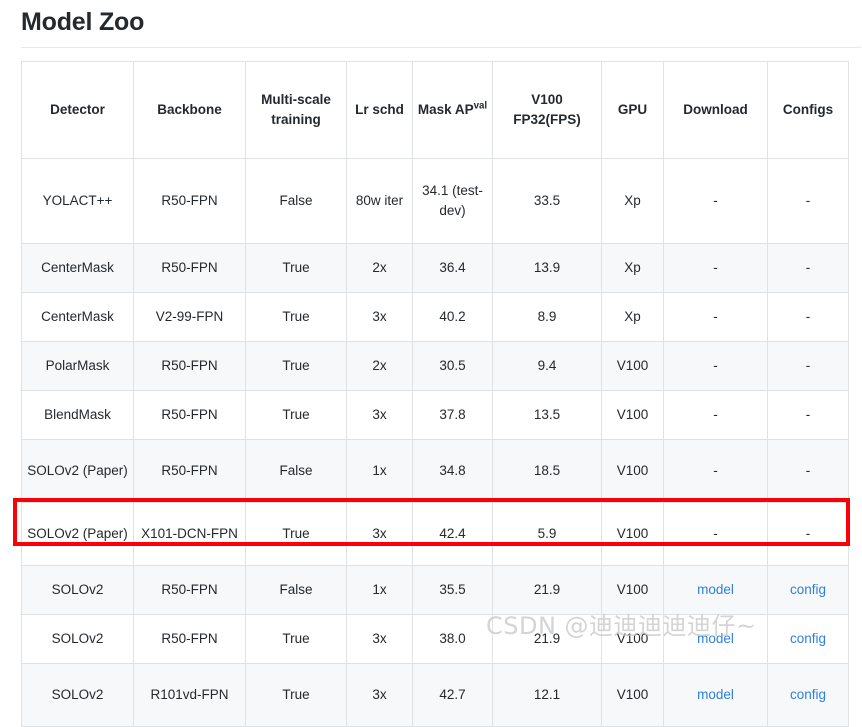 This screenshot has width=862, height=727. I want to click on cell-mask-ap: 35.5, so click(452, 589).